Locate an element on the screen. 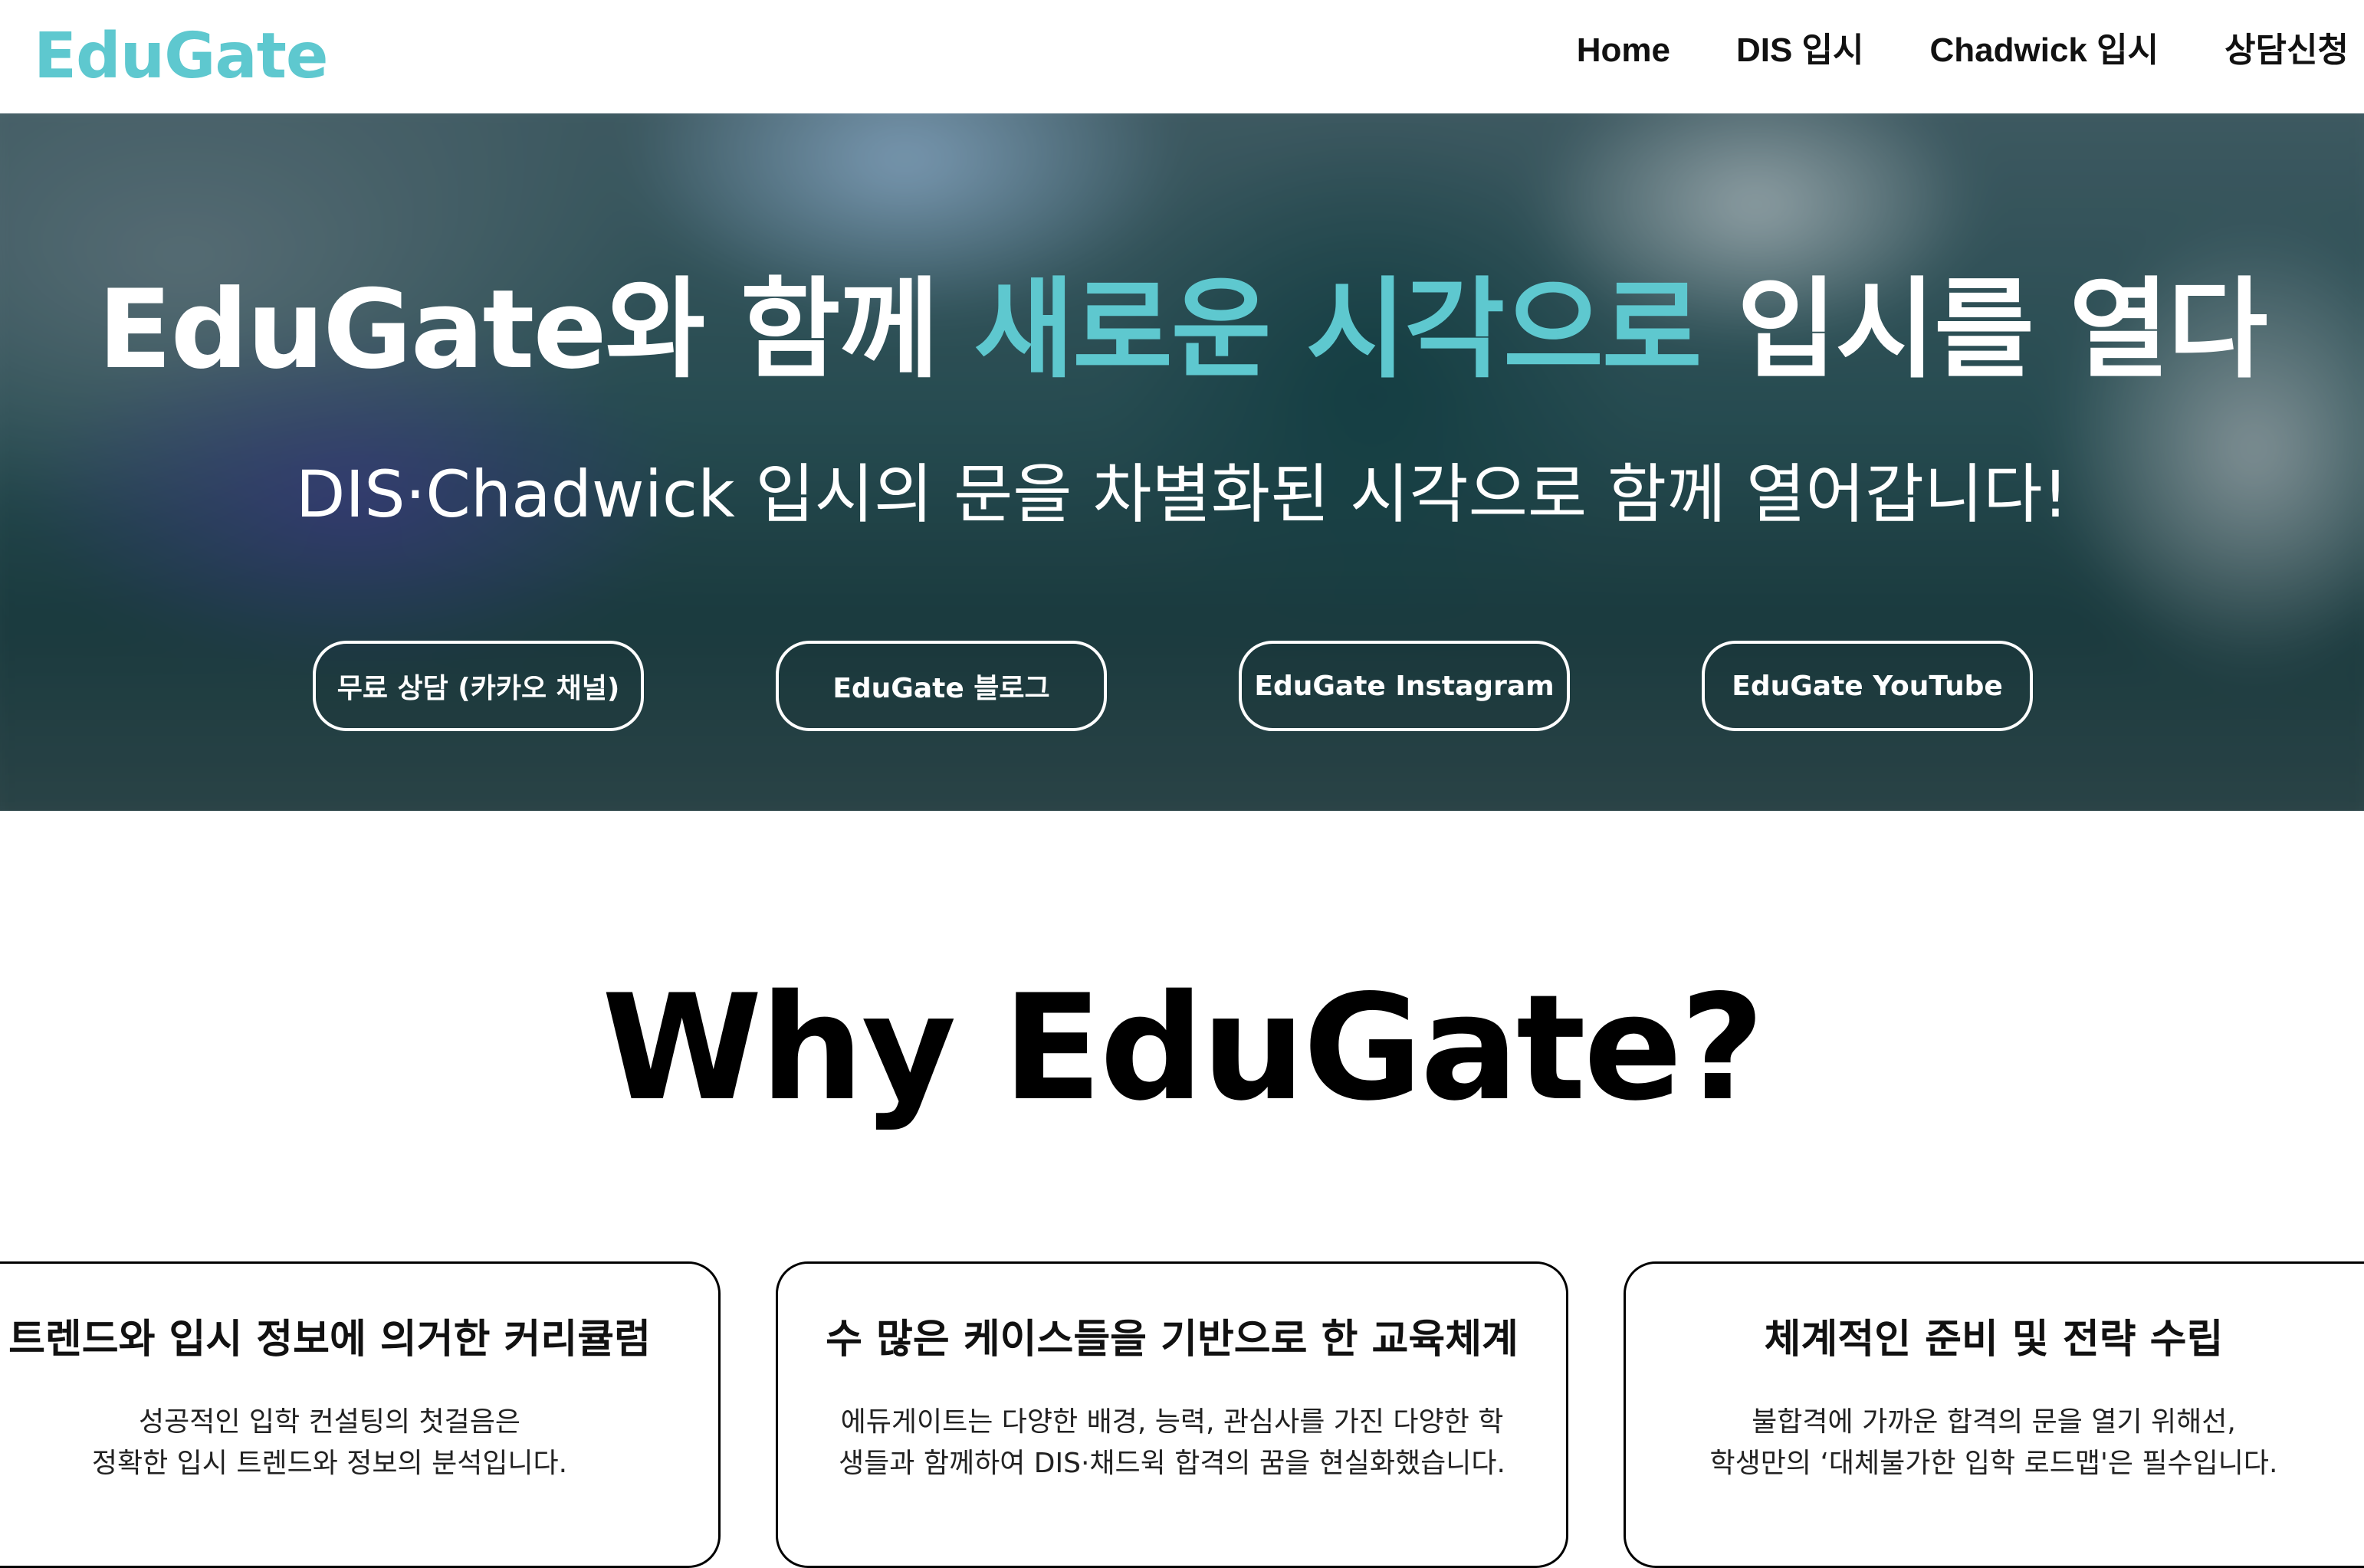  card-description-line: 학생만의 ‘대체불가한 입학 로드맵'은 필수입니다. is located at coordinates (1994, 1463).